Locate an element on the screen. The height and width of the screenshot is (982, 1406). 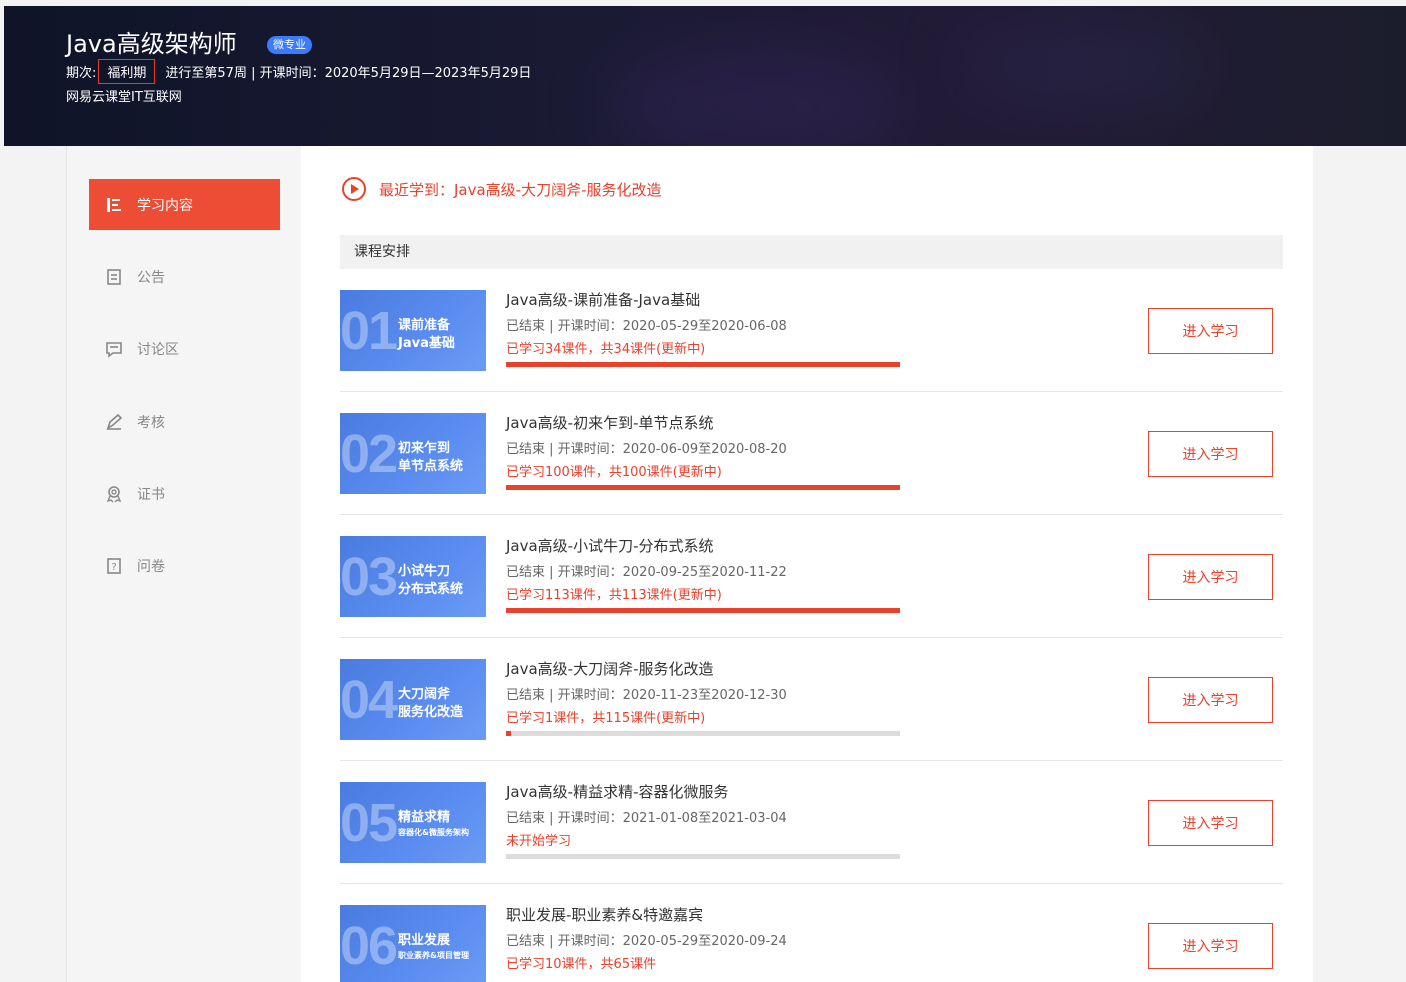
course-number: 02 is located at coordinates (369, 454).